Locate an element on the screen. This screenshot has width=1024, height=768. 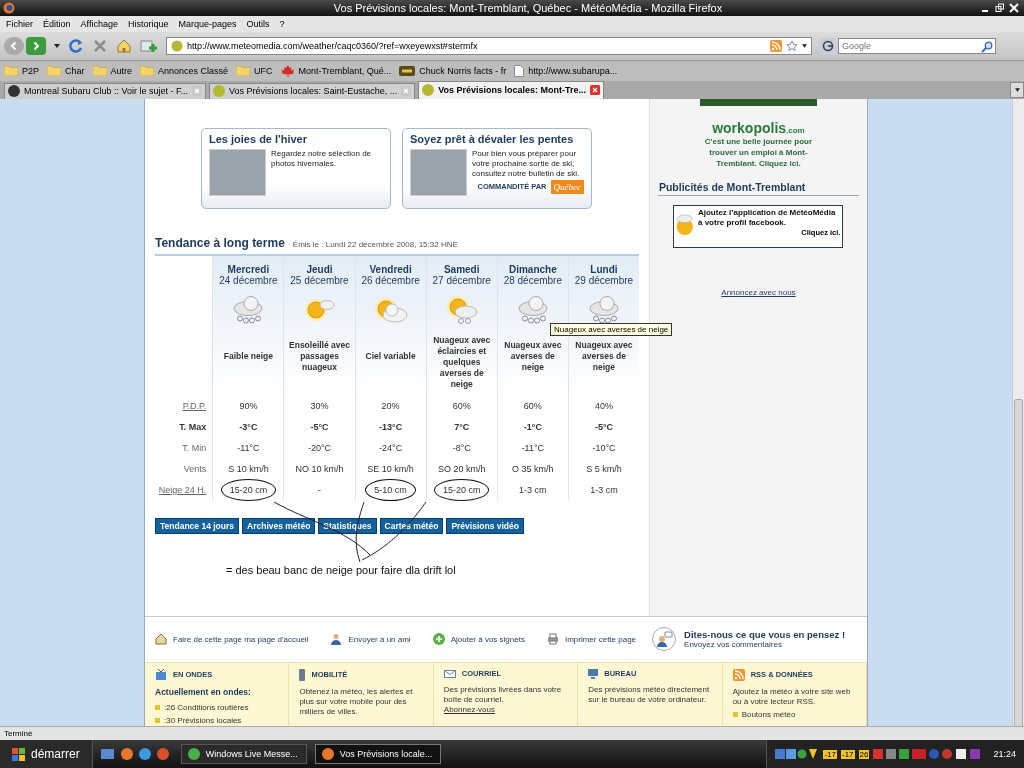
printer-icon is located at coordinates (552, 639).